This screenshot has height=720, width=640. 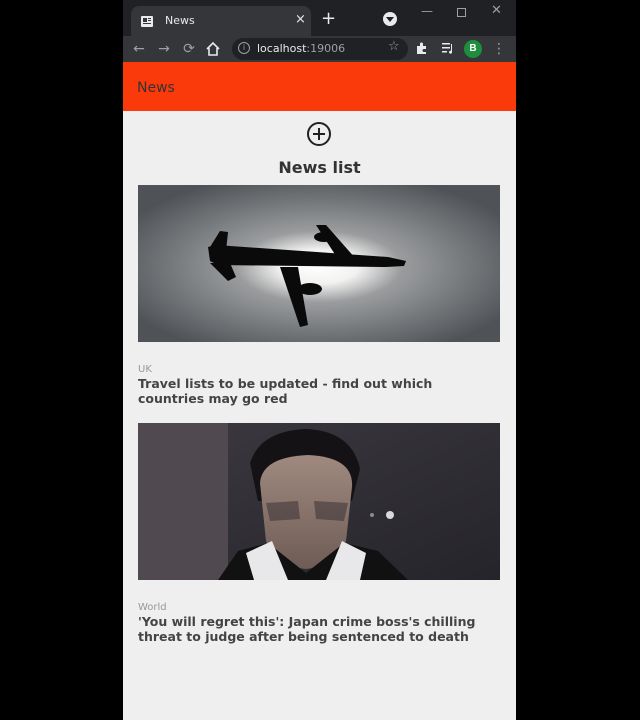 I want to click on add-news-button, so click(x=319, y=134).